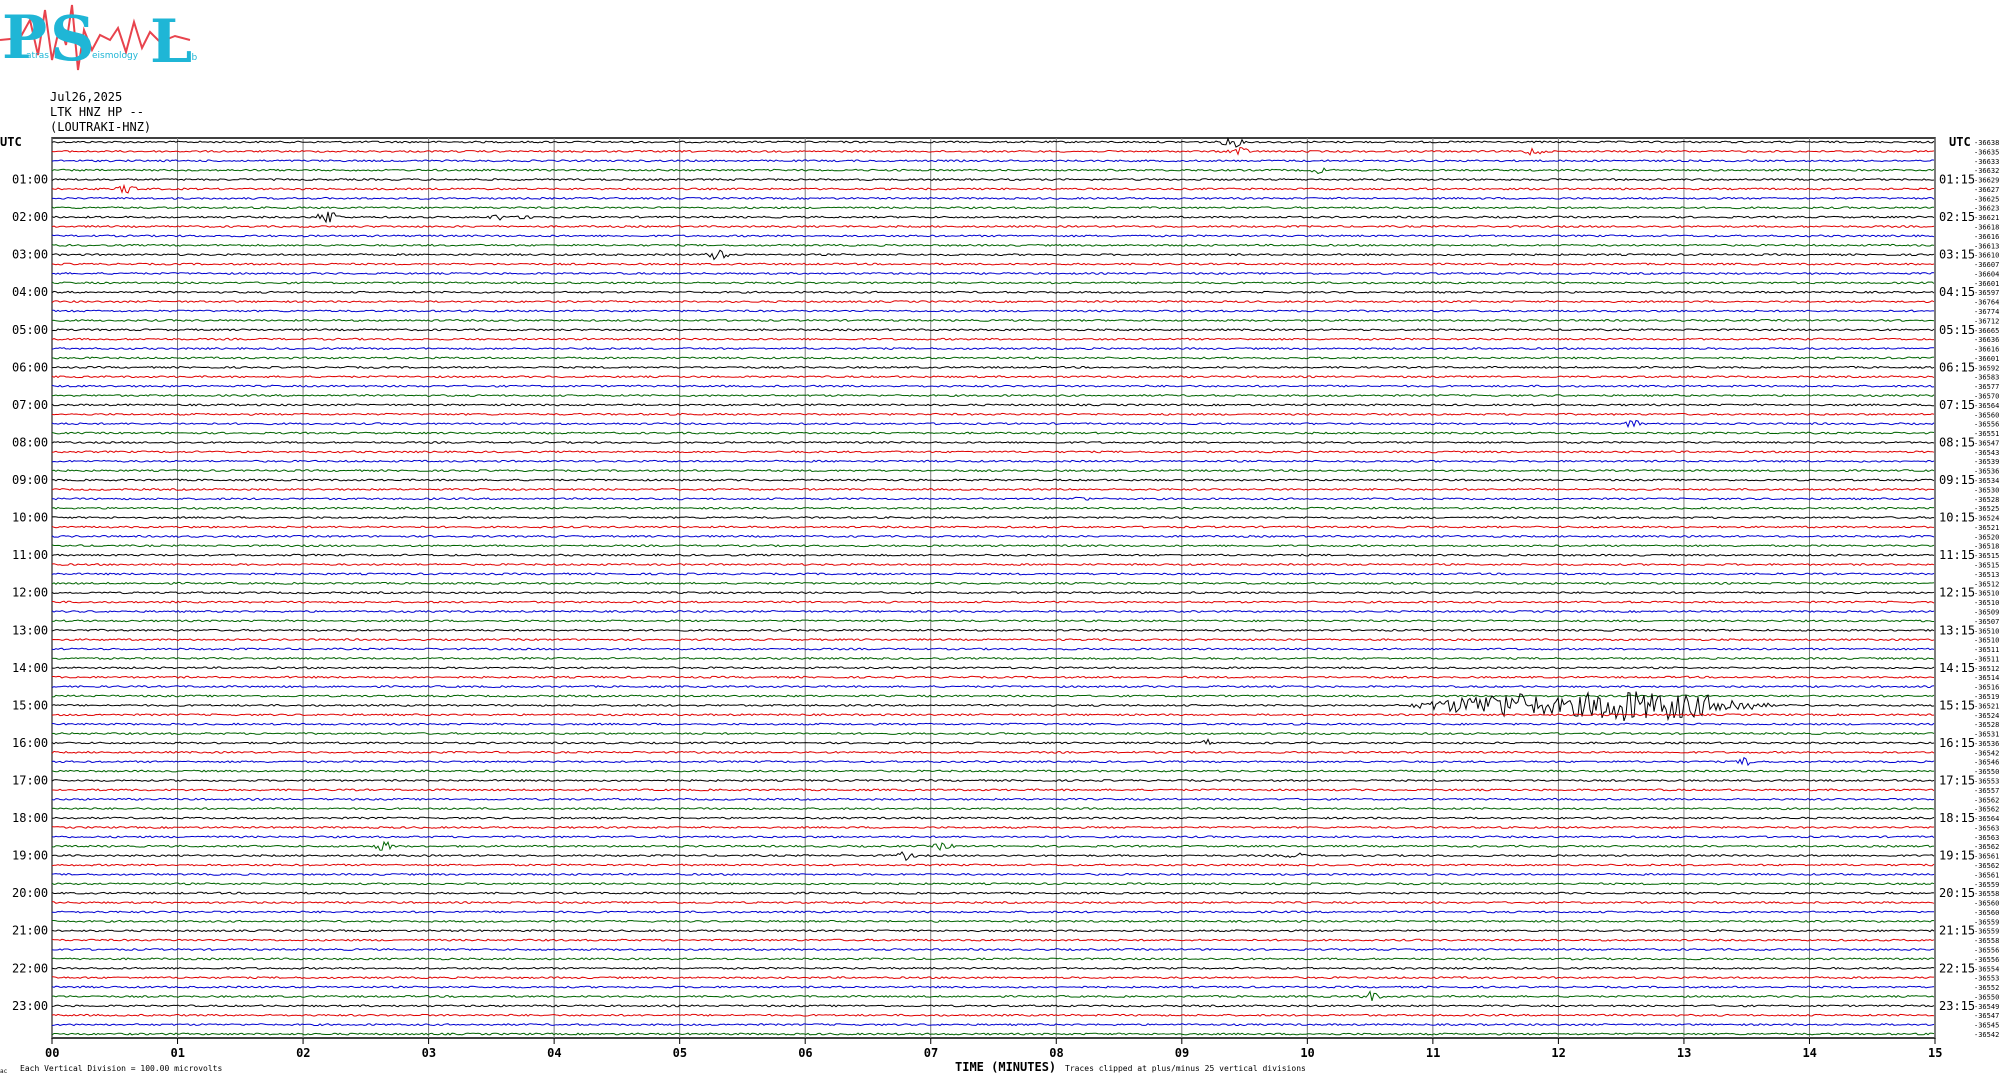 The height and width of the screenshot is (1080, 2010). Describe the element at coordinates (30, 255) in the screenshot. I see `left-hour-label: 03:00` at that location.